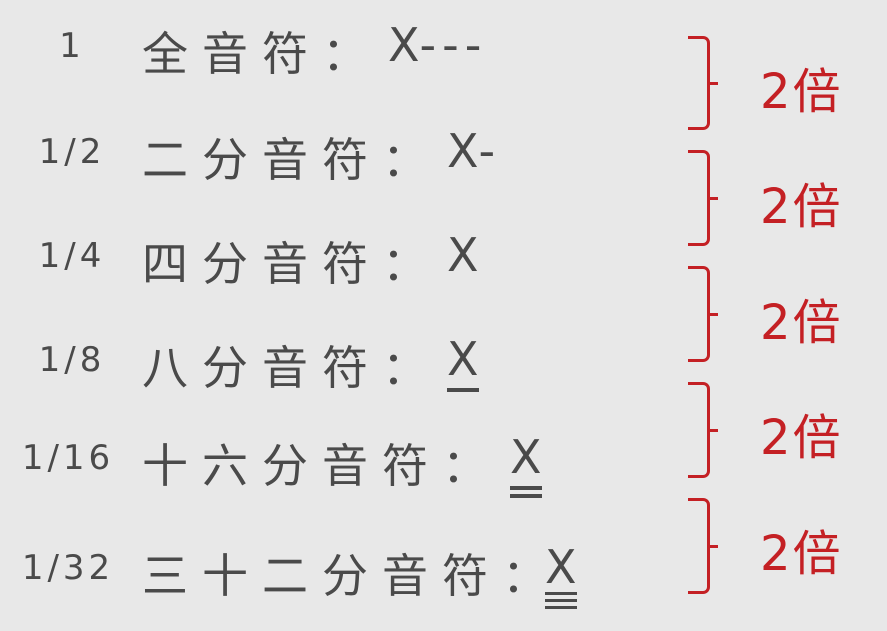 The height and width of the screenshot is (631, 887). Describe the element at coordinates (72, 152) in the screenshot. I see `fraction-label: 1/2` at that location.